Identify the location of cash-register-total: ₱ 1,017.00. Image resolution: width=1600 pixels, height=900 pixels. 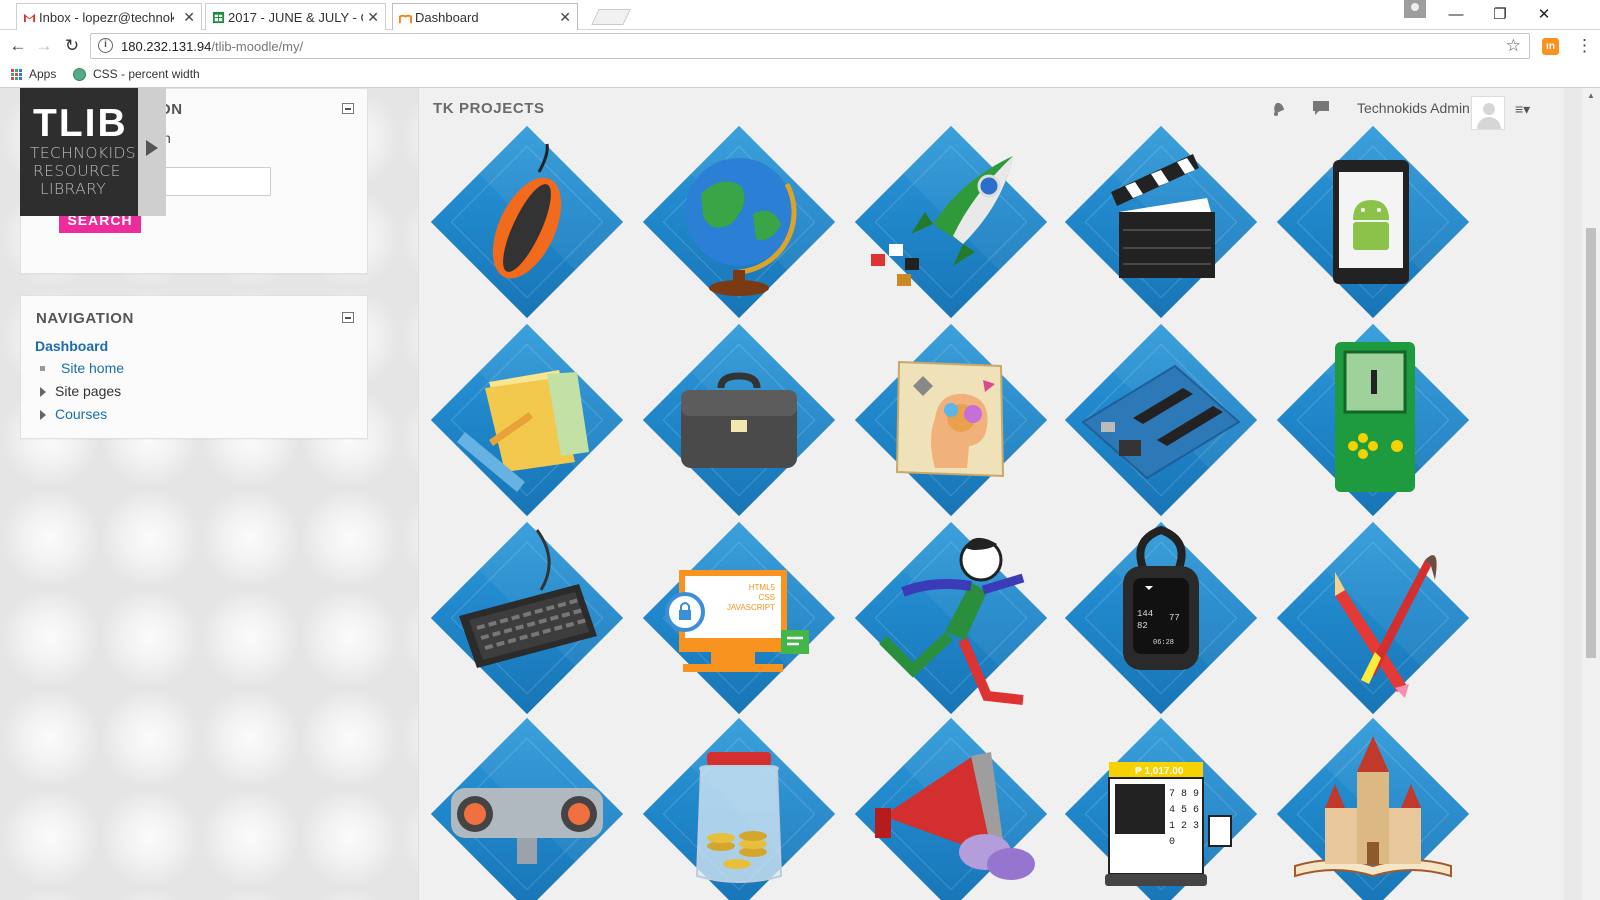
(1159, 771).